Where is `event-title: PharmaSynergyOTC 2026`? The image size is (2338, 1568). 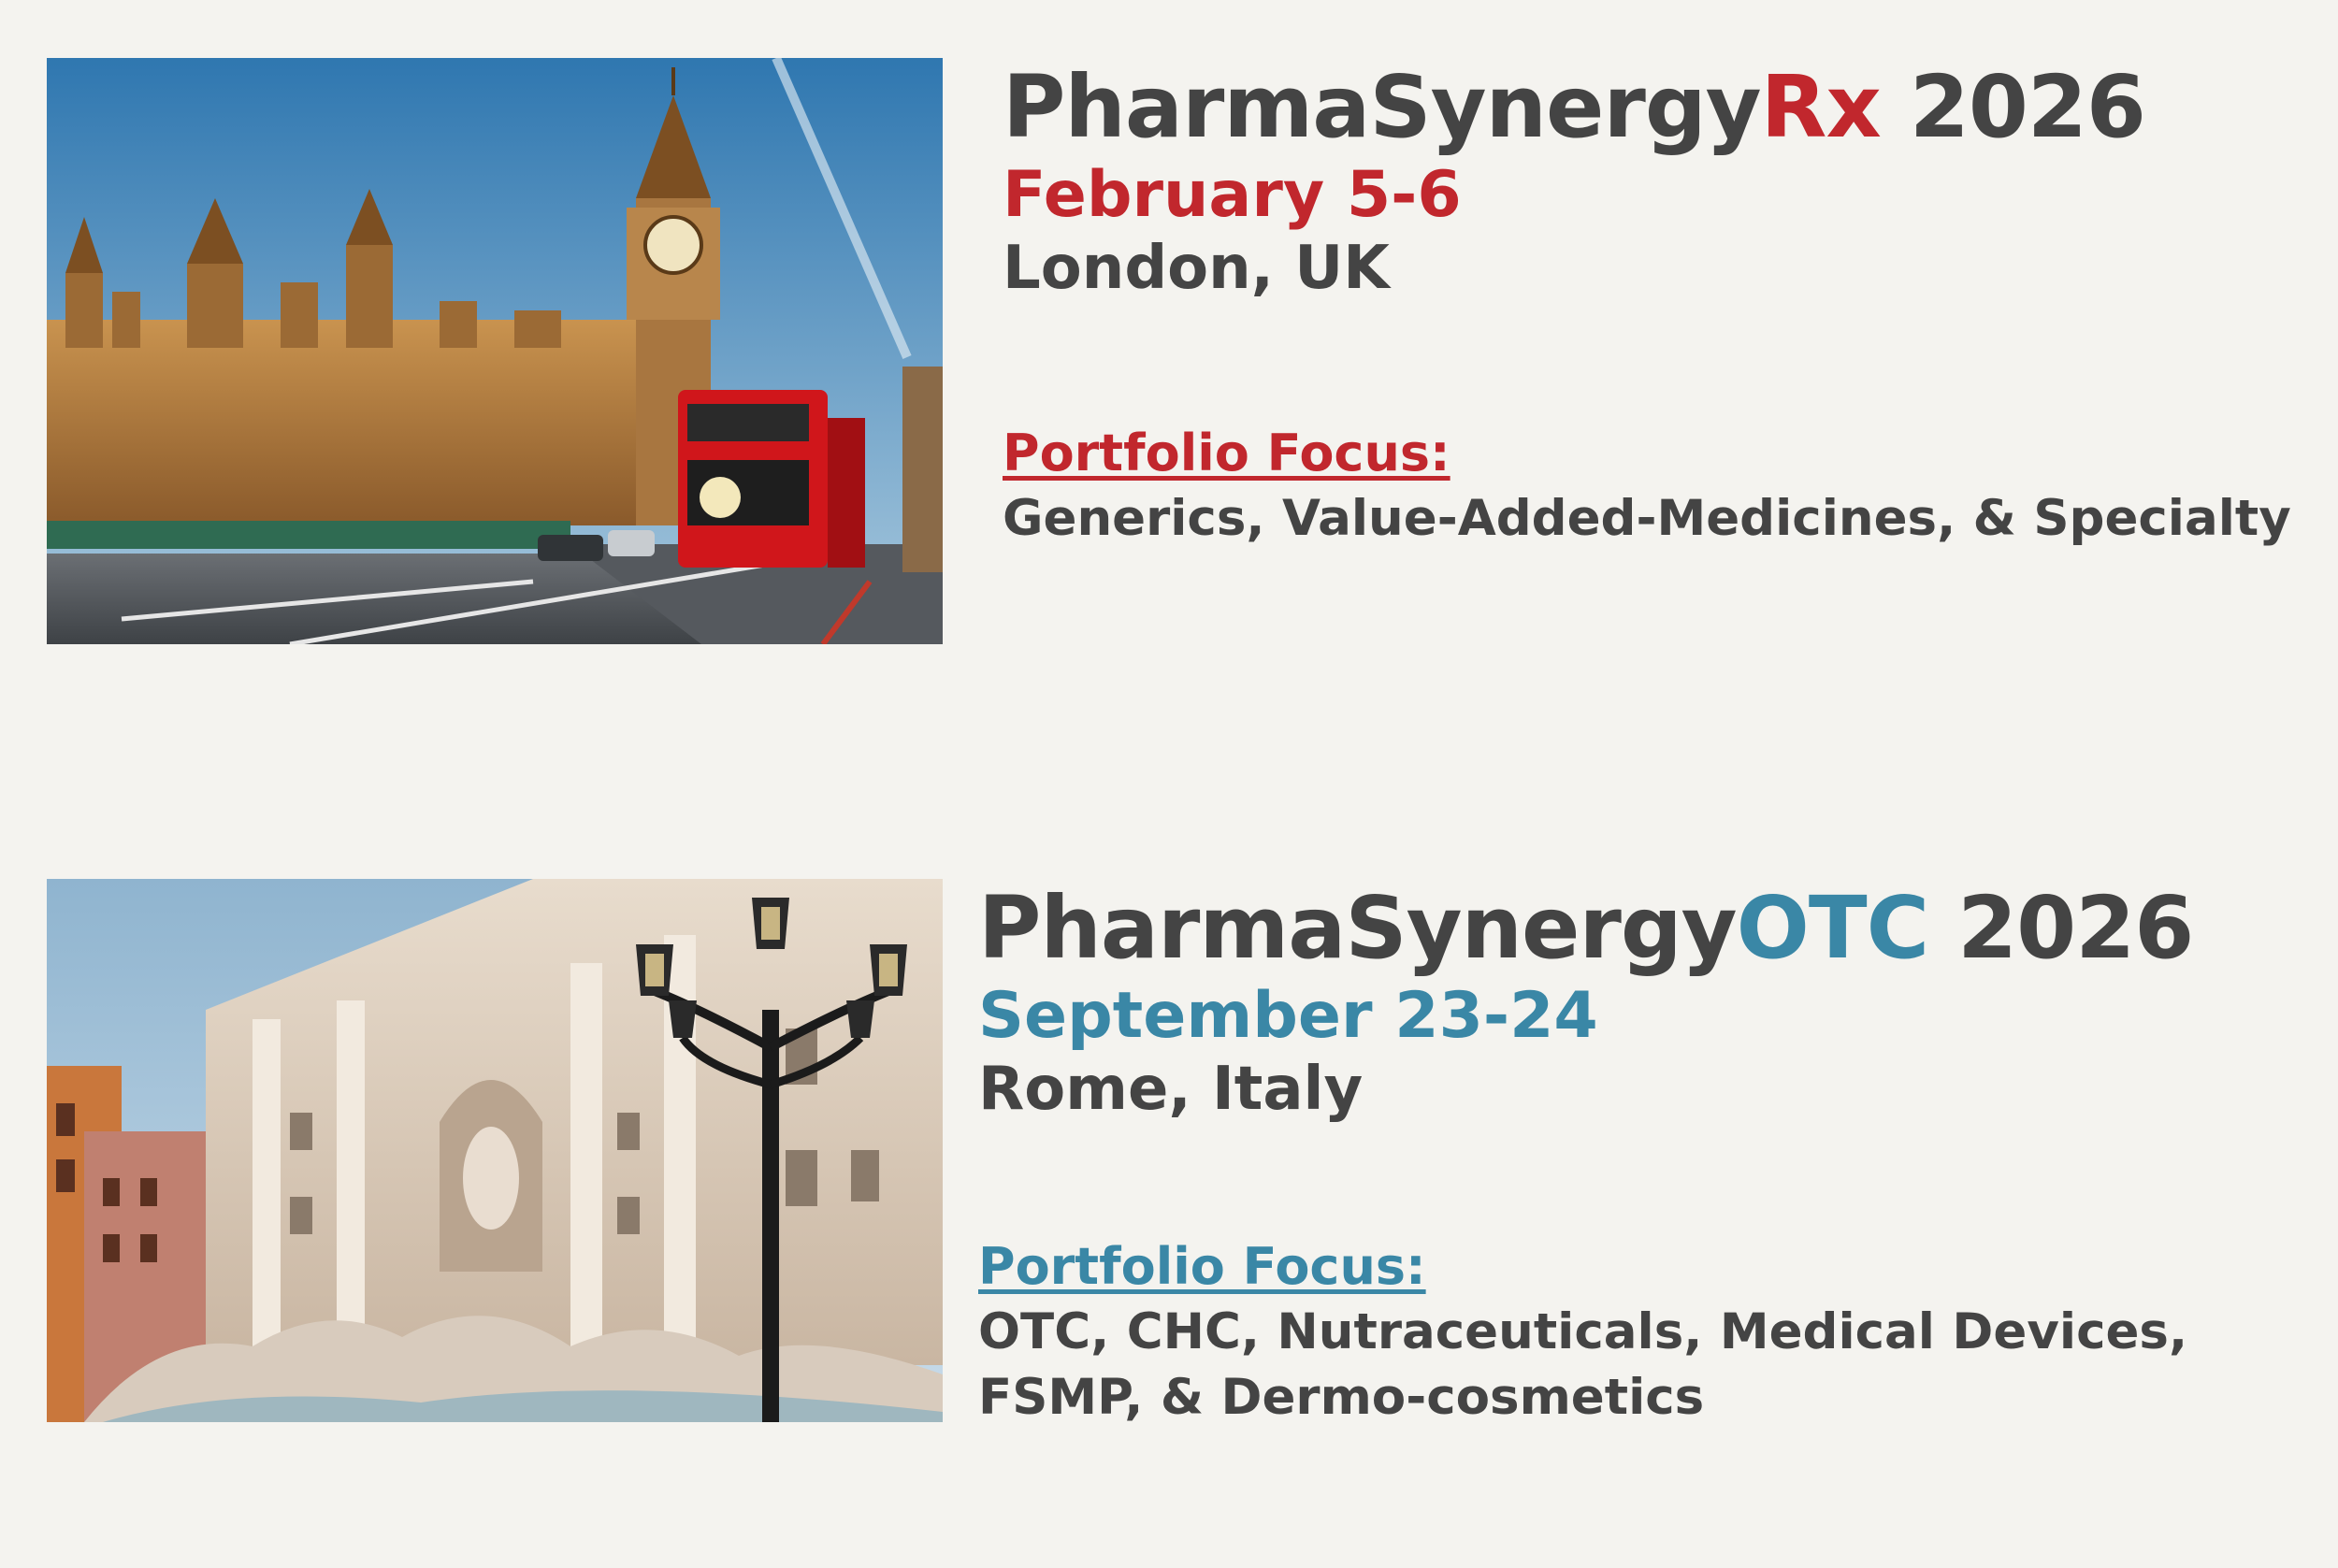 event-title: PharmaSynergyOTC 2026 is located at coordinates (1586, 928).